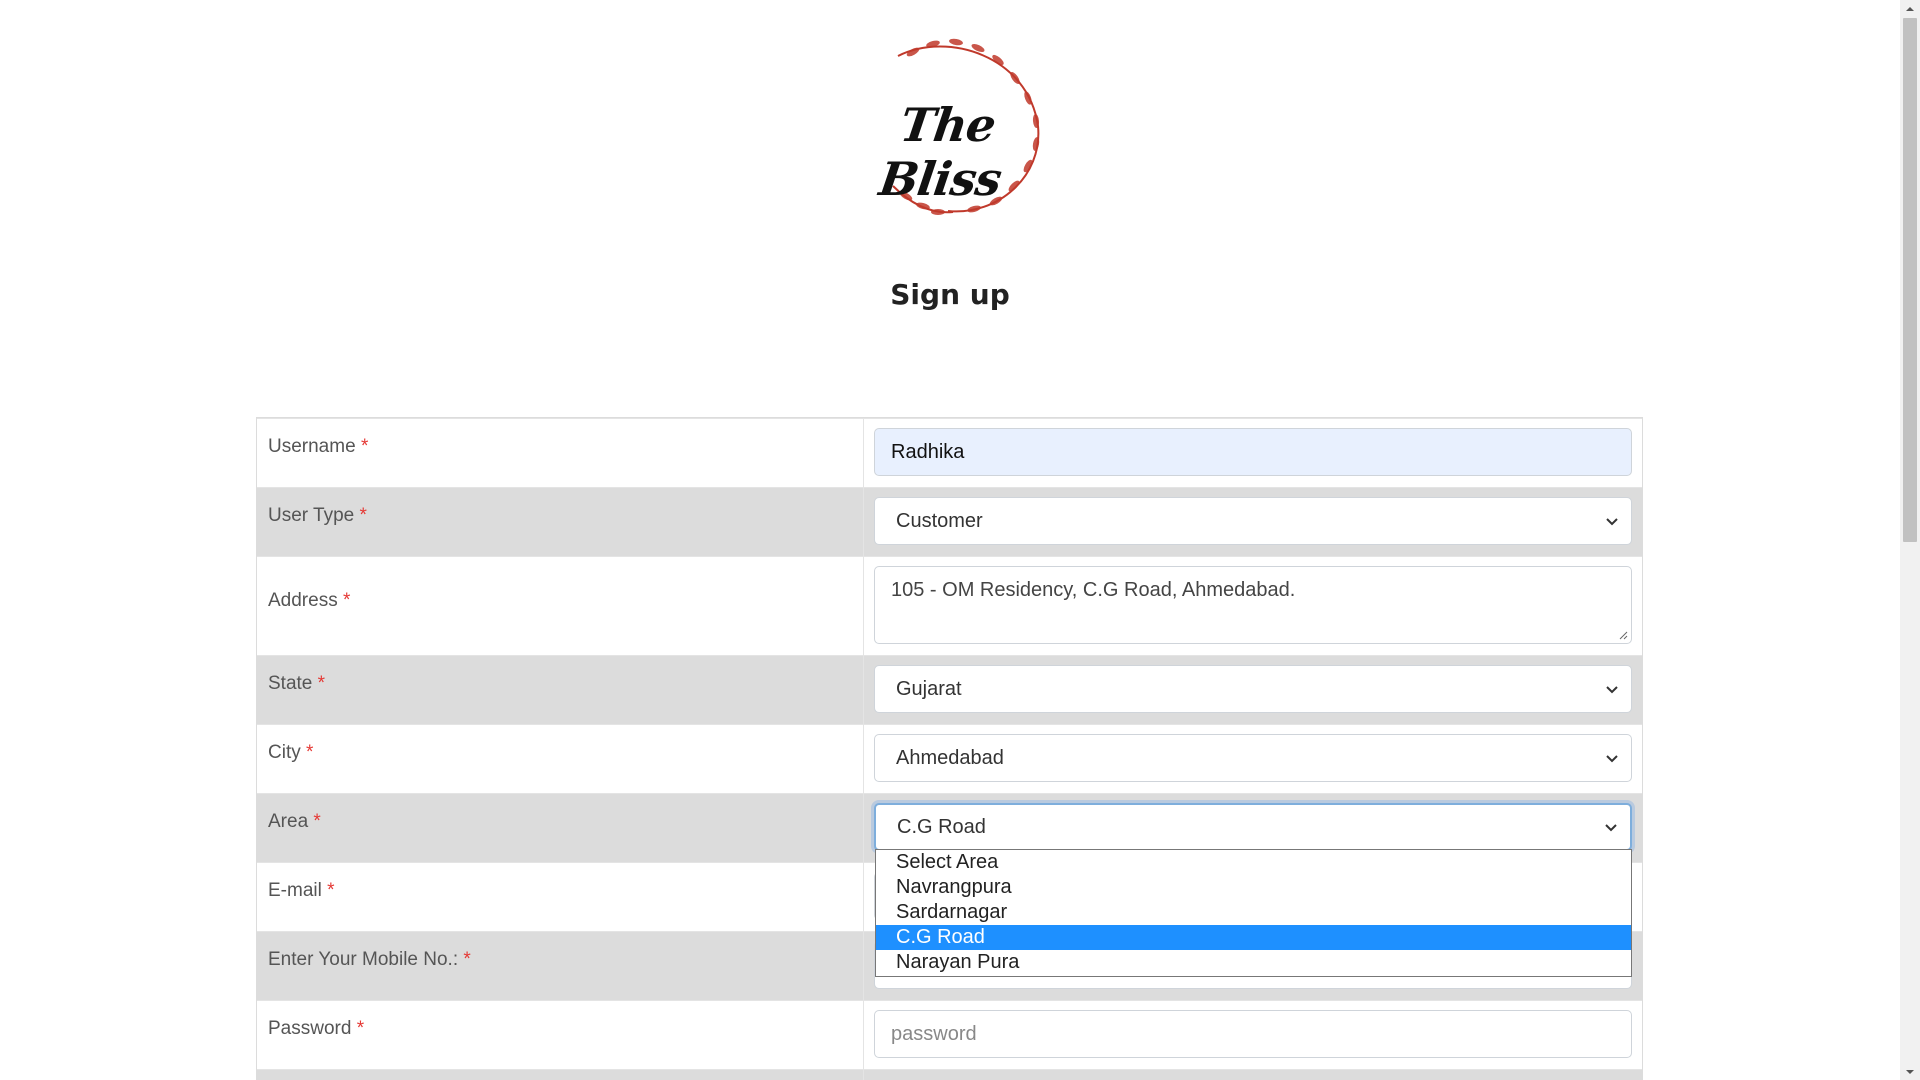 This screenshot has width=1920, height=1080. Describe the element at coordinates (560, 453) in the screenshot. I see `username-label: Username *` at that location.